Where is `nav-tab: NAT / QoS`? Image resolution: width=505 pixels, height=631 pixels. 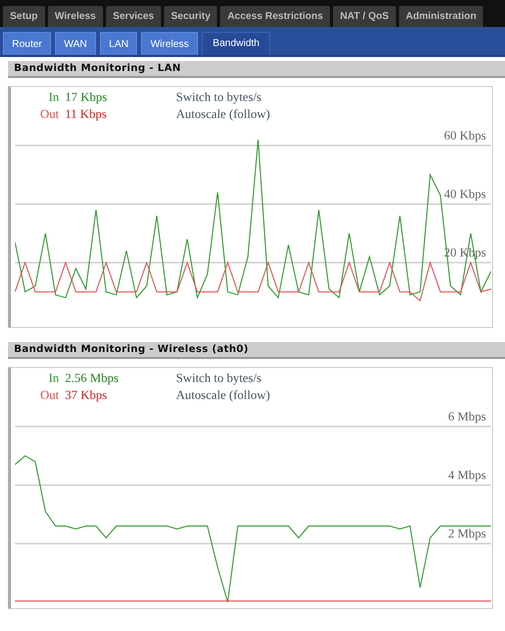
nav-tab: NAT / QoS is located at coordinates (364, 16).